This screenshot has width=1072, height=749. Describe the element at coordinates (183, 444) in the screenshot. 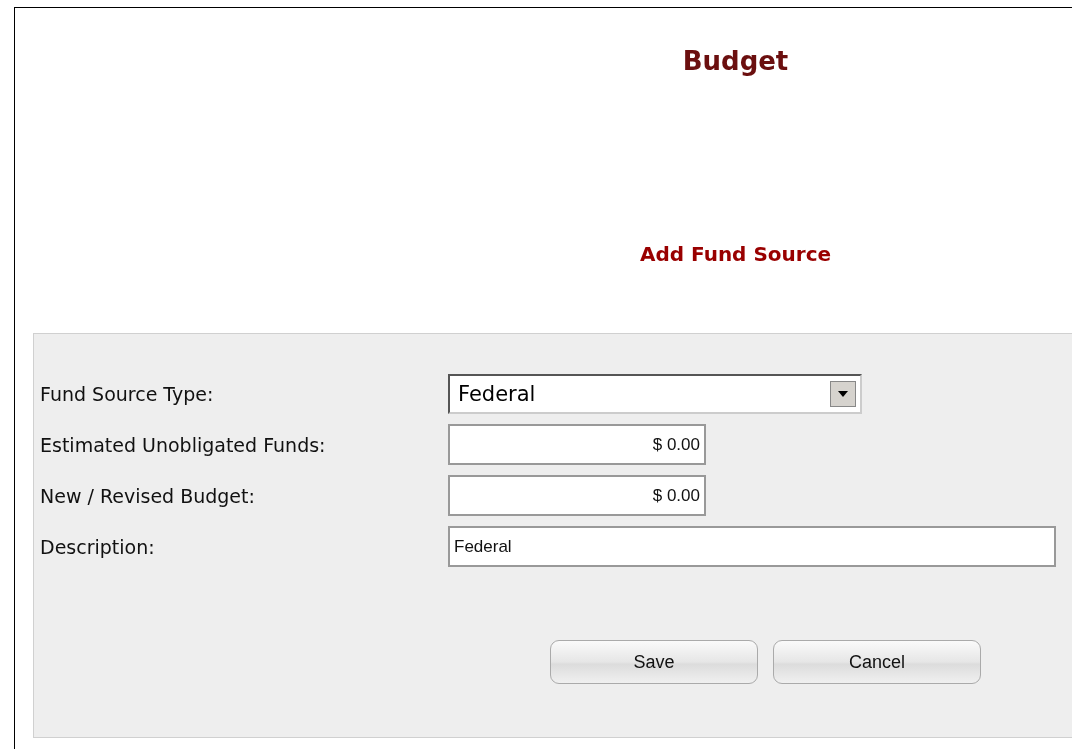

I see `field-label: Estimated Unobligated Funds:` at that location.